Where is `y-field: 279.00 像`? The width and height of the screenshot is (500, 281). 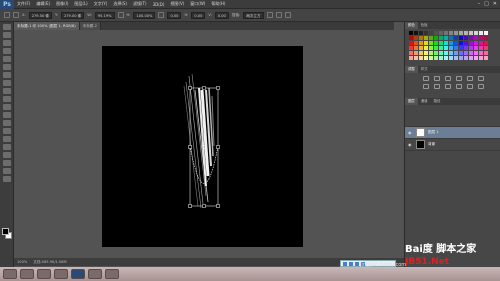
y-field: 279.00 像 is located at coordinates (72, 15).